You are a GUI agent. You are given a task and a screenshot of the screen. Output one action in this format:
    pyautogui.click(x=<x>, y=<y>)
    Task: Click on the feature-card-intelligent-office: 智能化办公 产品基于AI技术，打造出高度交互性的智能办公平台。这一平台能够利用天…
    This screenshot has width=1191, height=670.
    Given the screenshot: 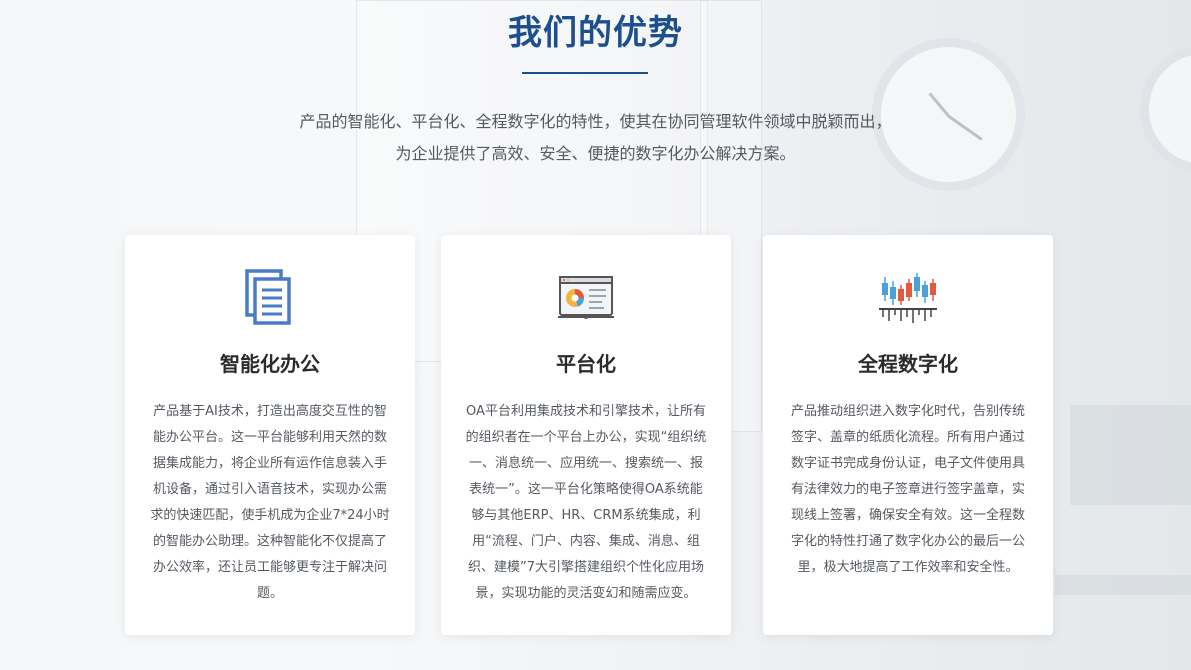 What is the action you would take?
    pyautogui.click(x=270, y=435)
    